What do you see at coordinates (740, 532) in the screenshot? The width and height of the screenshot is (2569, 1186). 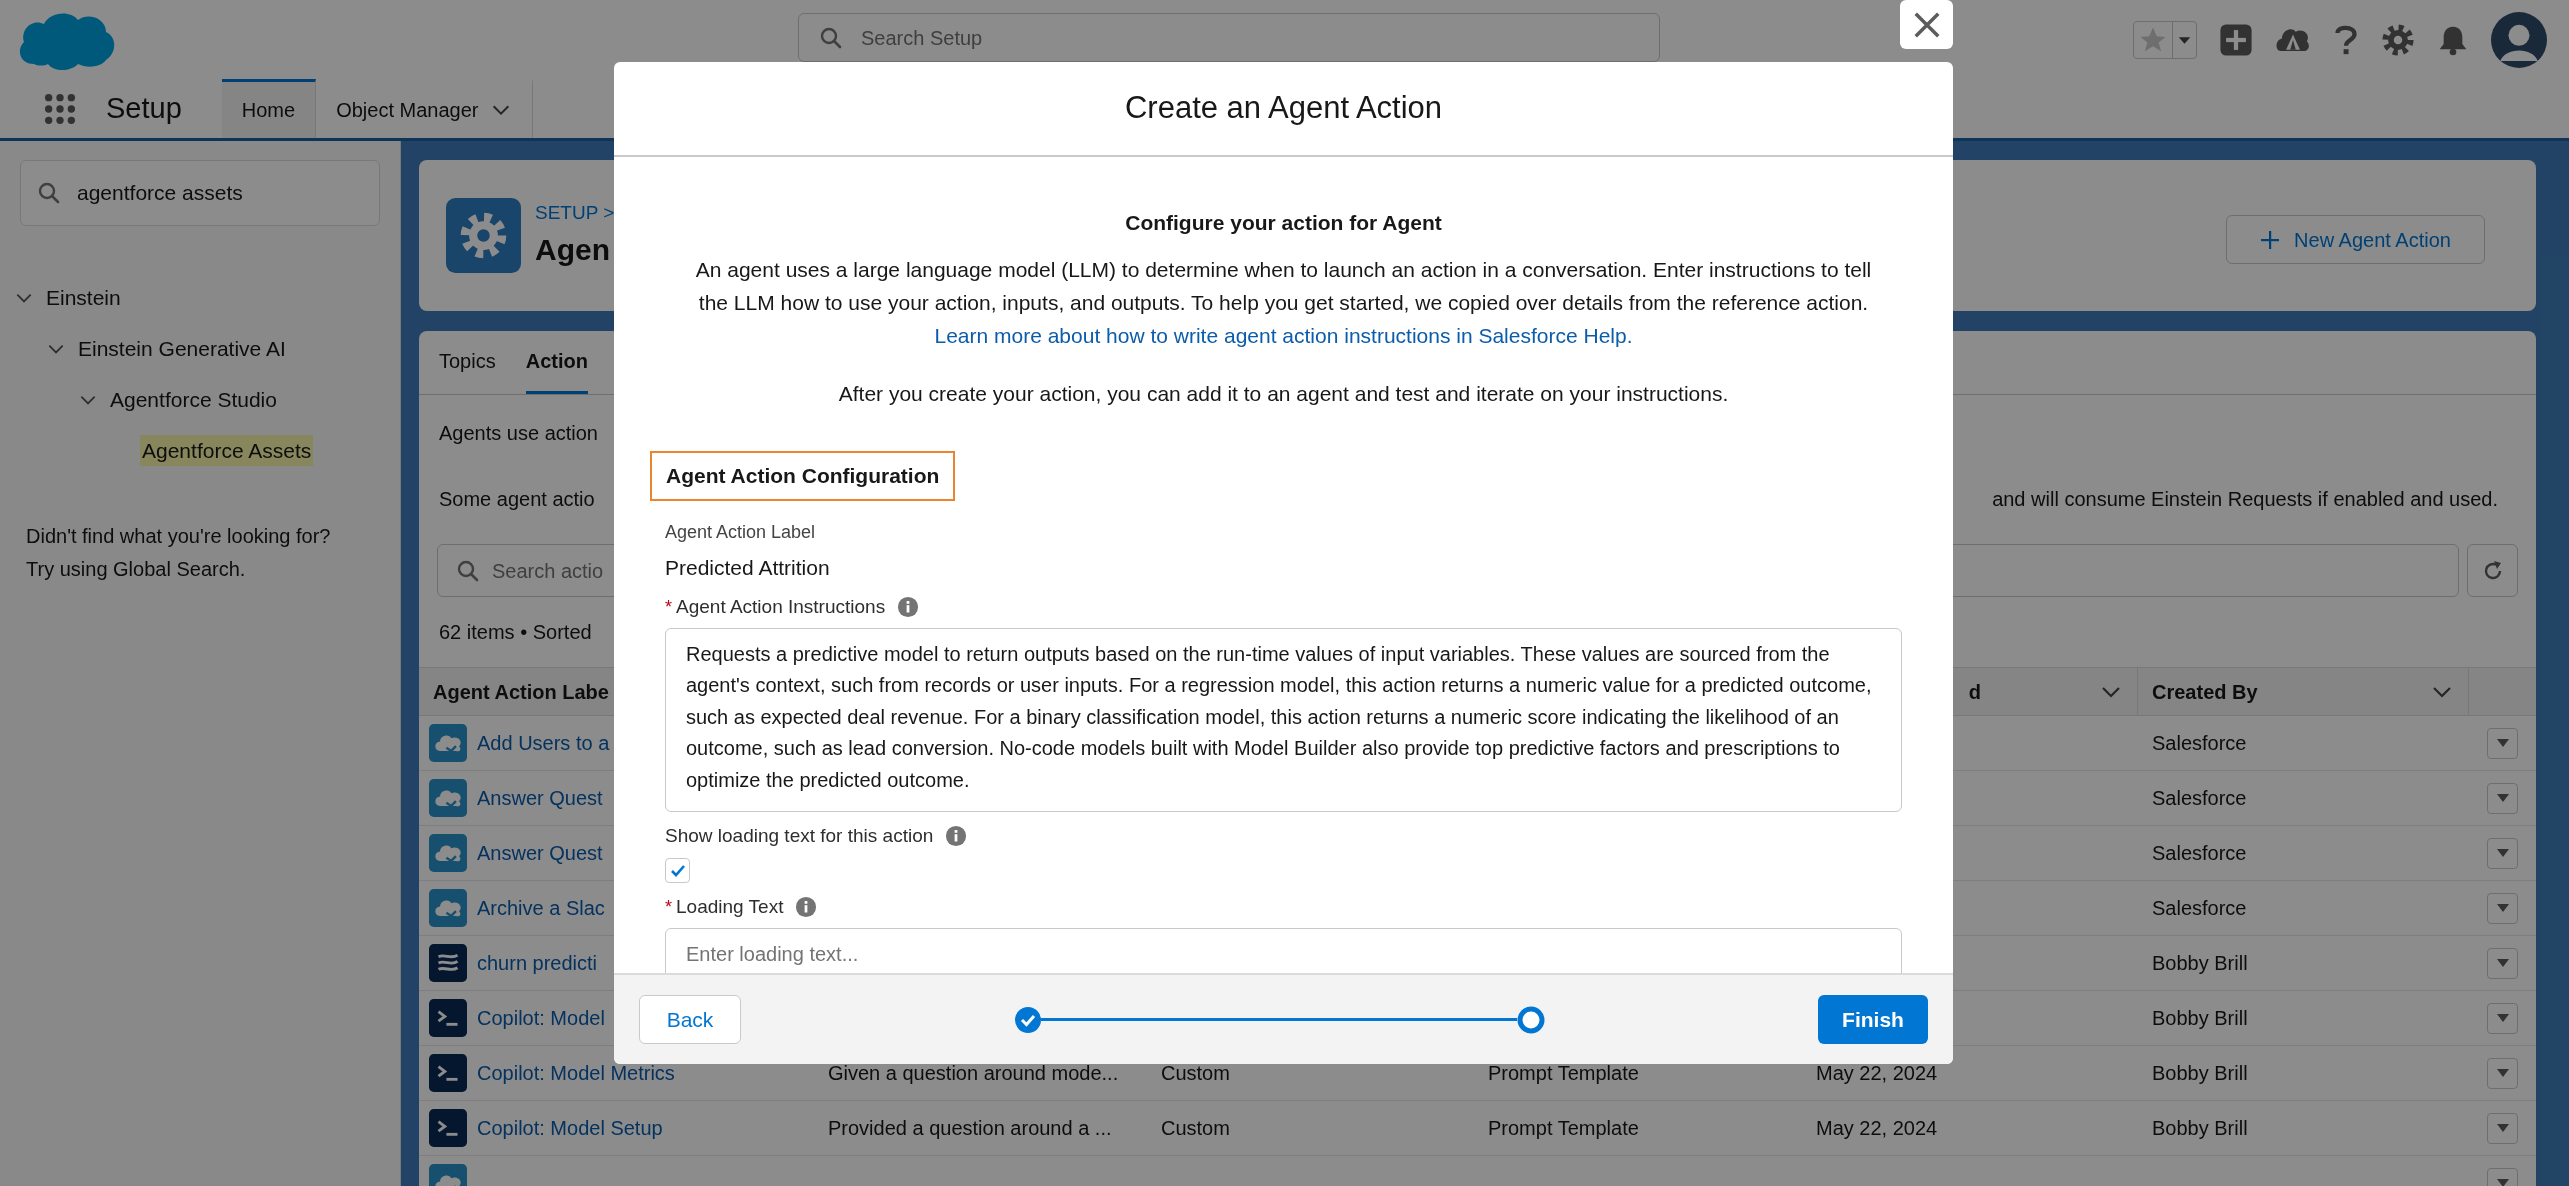 I see `field-label: Agent Action Label` at bounding box center [740, 532].